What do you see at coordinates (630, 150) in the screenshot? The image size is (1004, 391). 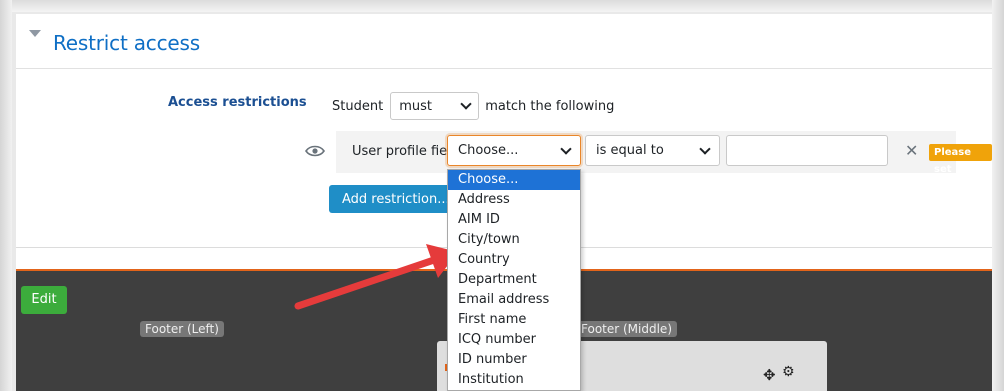 I see `operator-select-value: is equal to` at bounding box center [630, 150].